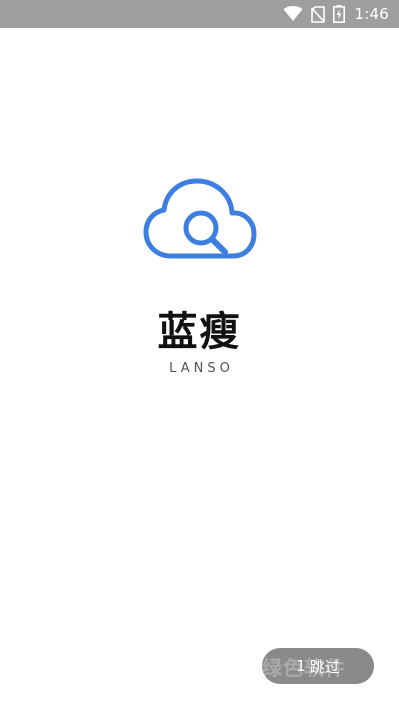 The width and height of the screenshot is (399, 706). What do you see at coordinates (317, 14) in the screenshot?
I see `no-sim-icon` at bounding box center [317, 14].